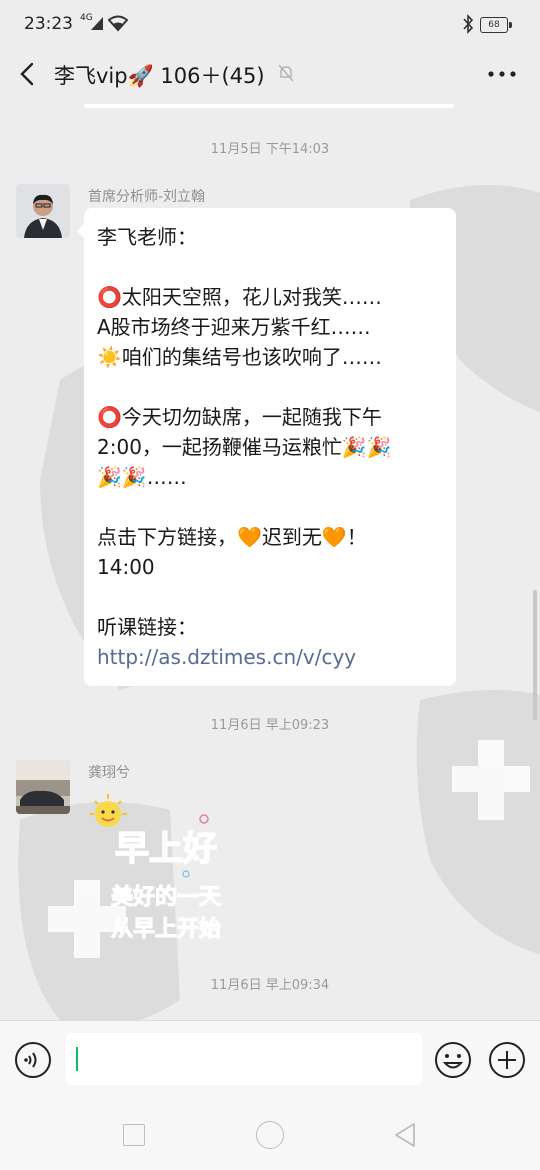  Describe the element at coordinates (118, 23) in the screenshot. I see `wifi-icon` at that location.